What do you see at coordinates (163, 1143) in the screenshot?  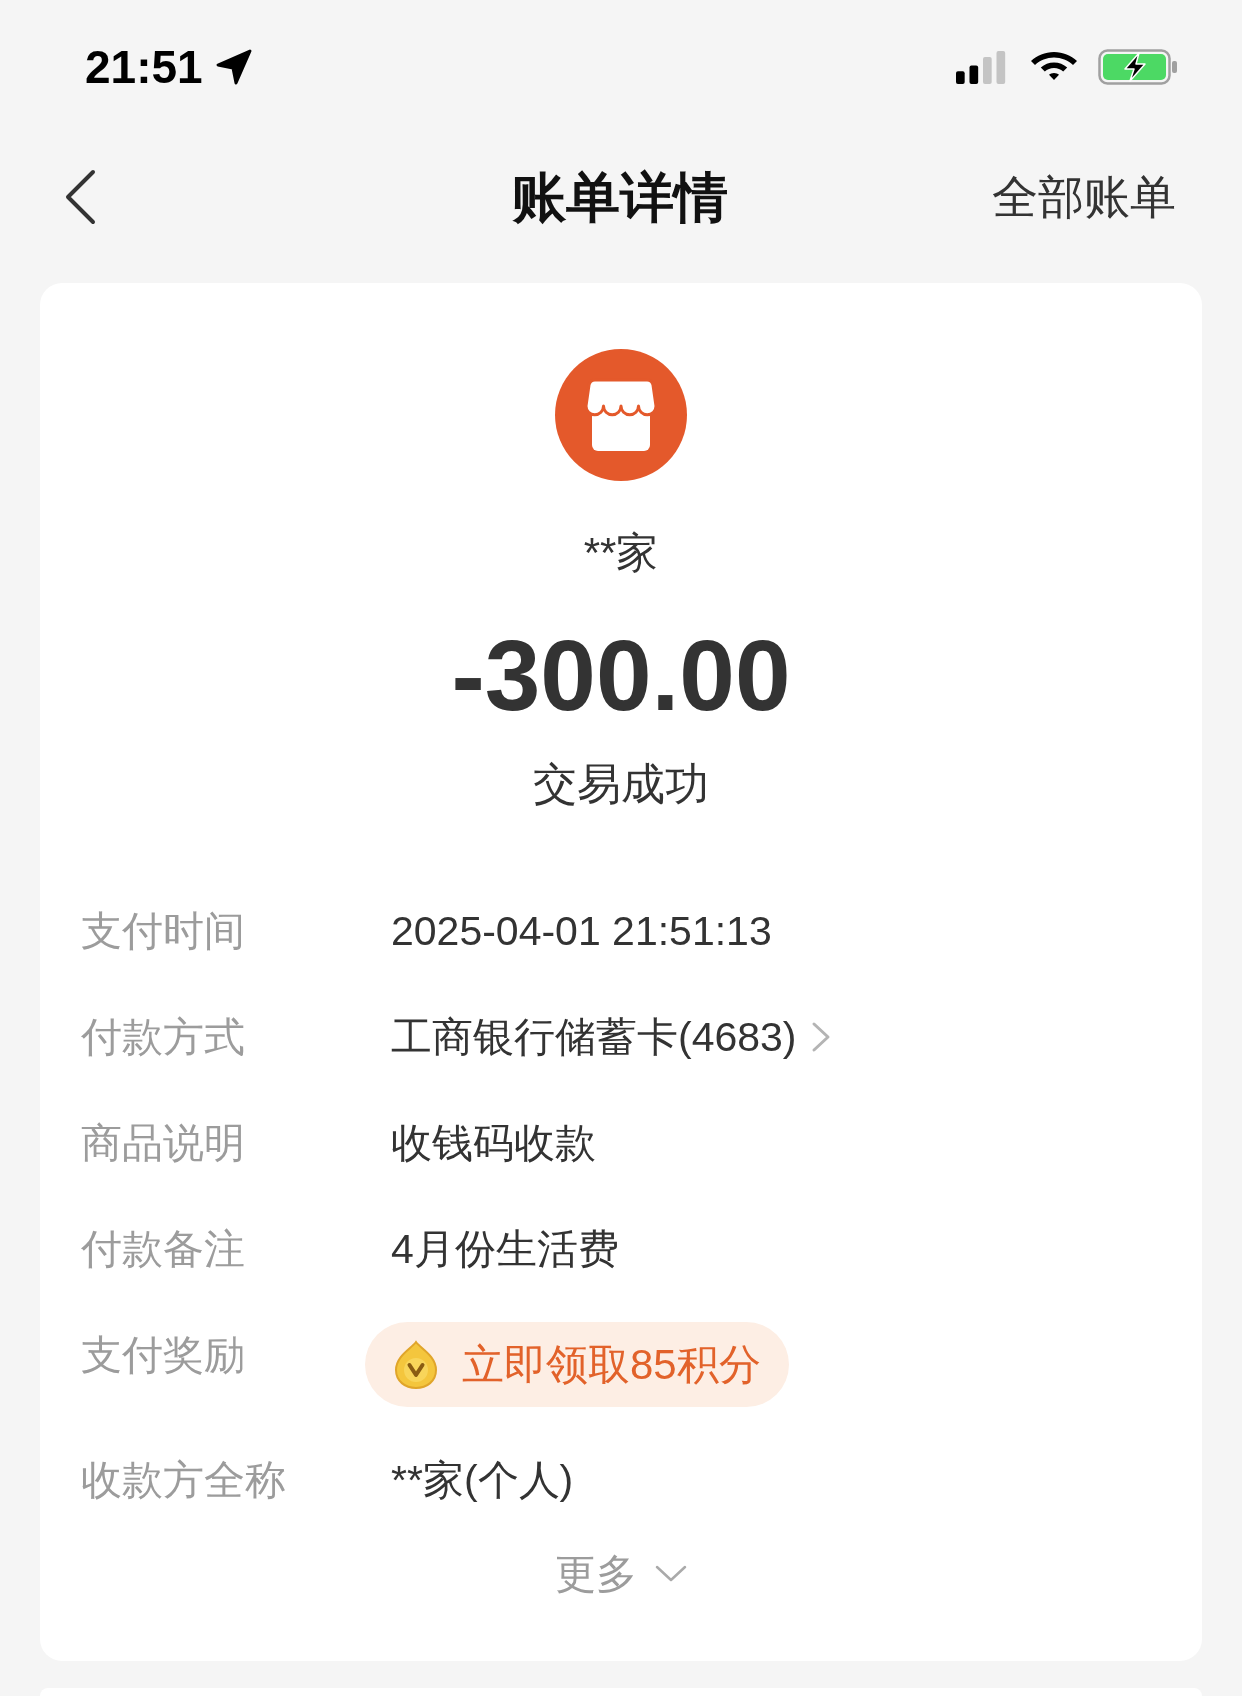 I see `detail-label: 商品说明` at bounding box center [163, 1143].